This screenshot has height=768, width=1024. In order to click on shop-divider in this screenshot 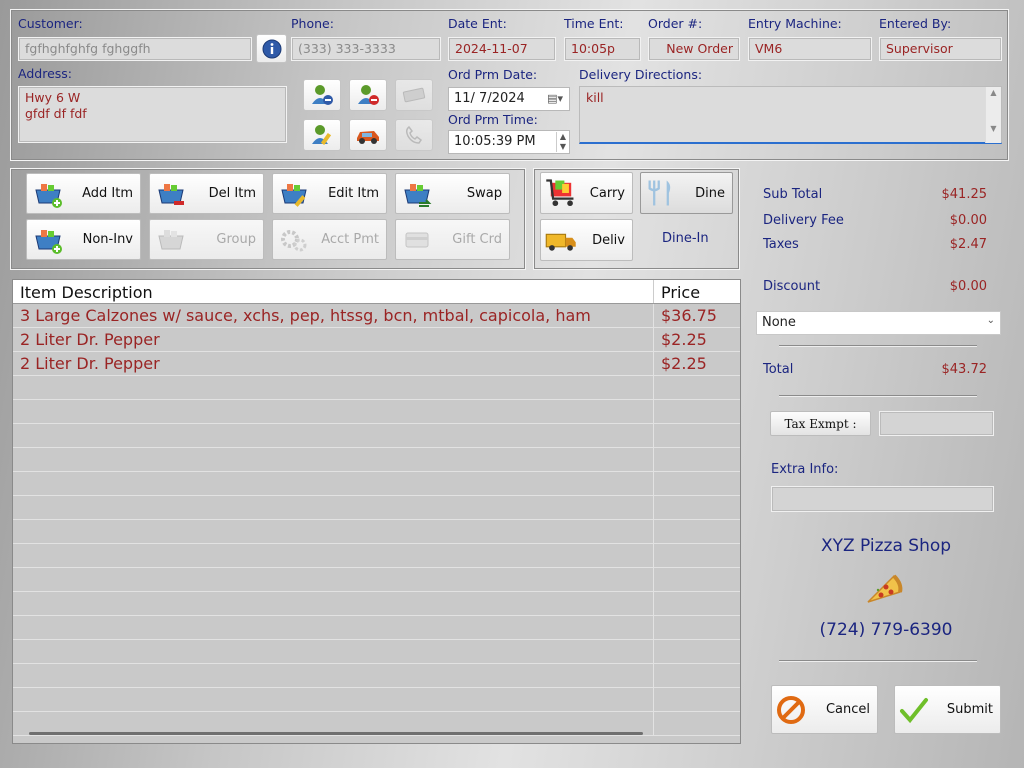, I will do `click(878, 660)`.